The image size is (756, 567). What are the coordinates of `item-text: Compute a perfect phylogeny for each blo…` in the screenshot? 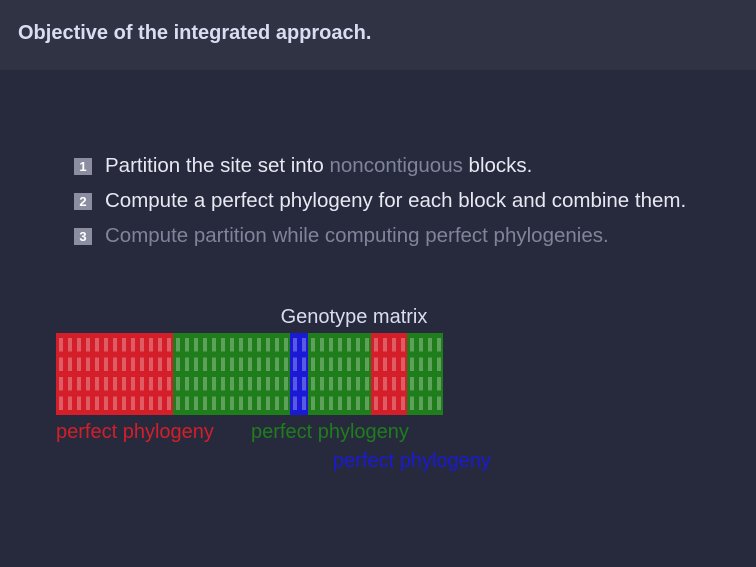 It's located at (396, 200).